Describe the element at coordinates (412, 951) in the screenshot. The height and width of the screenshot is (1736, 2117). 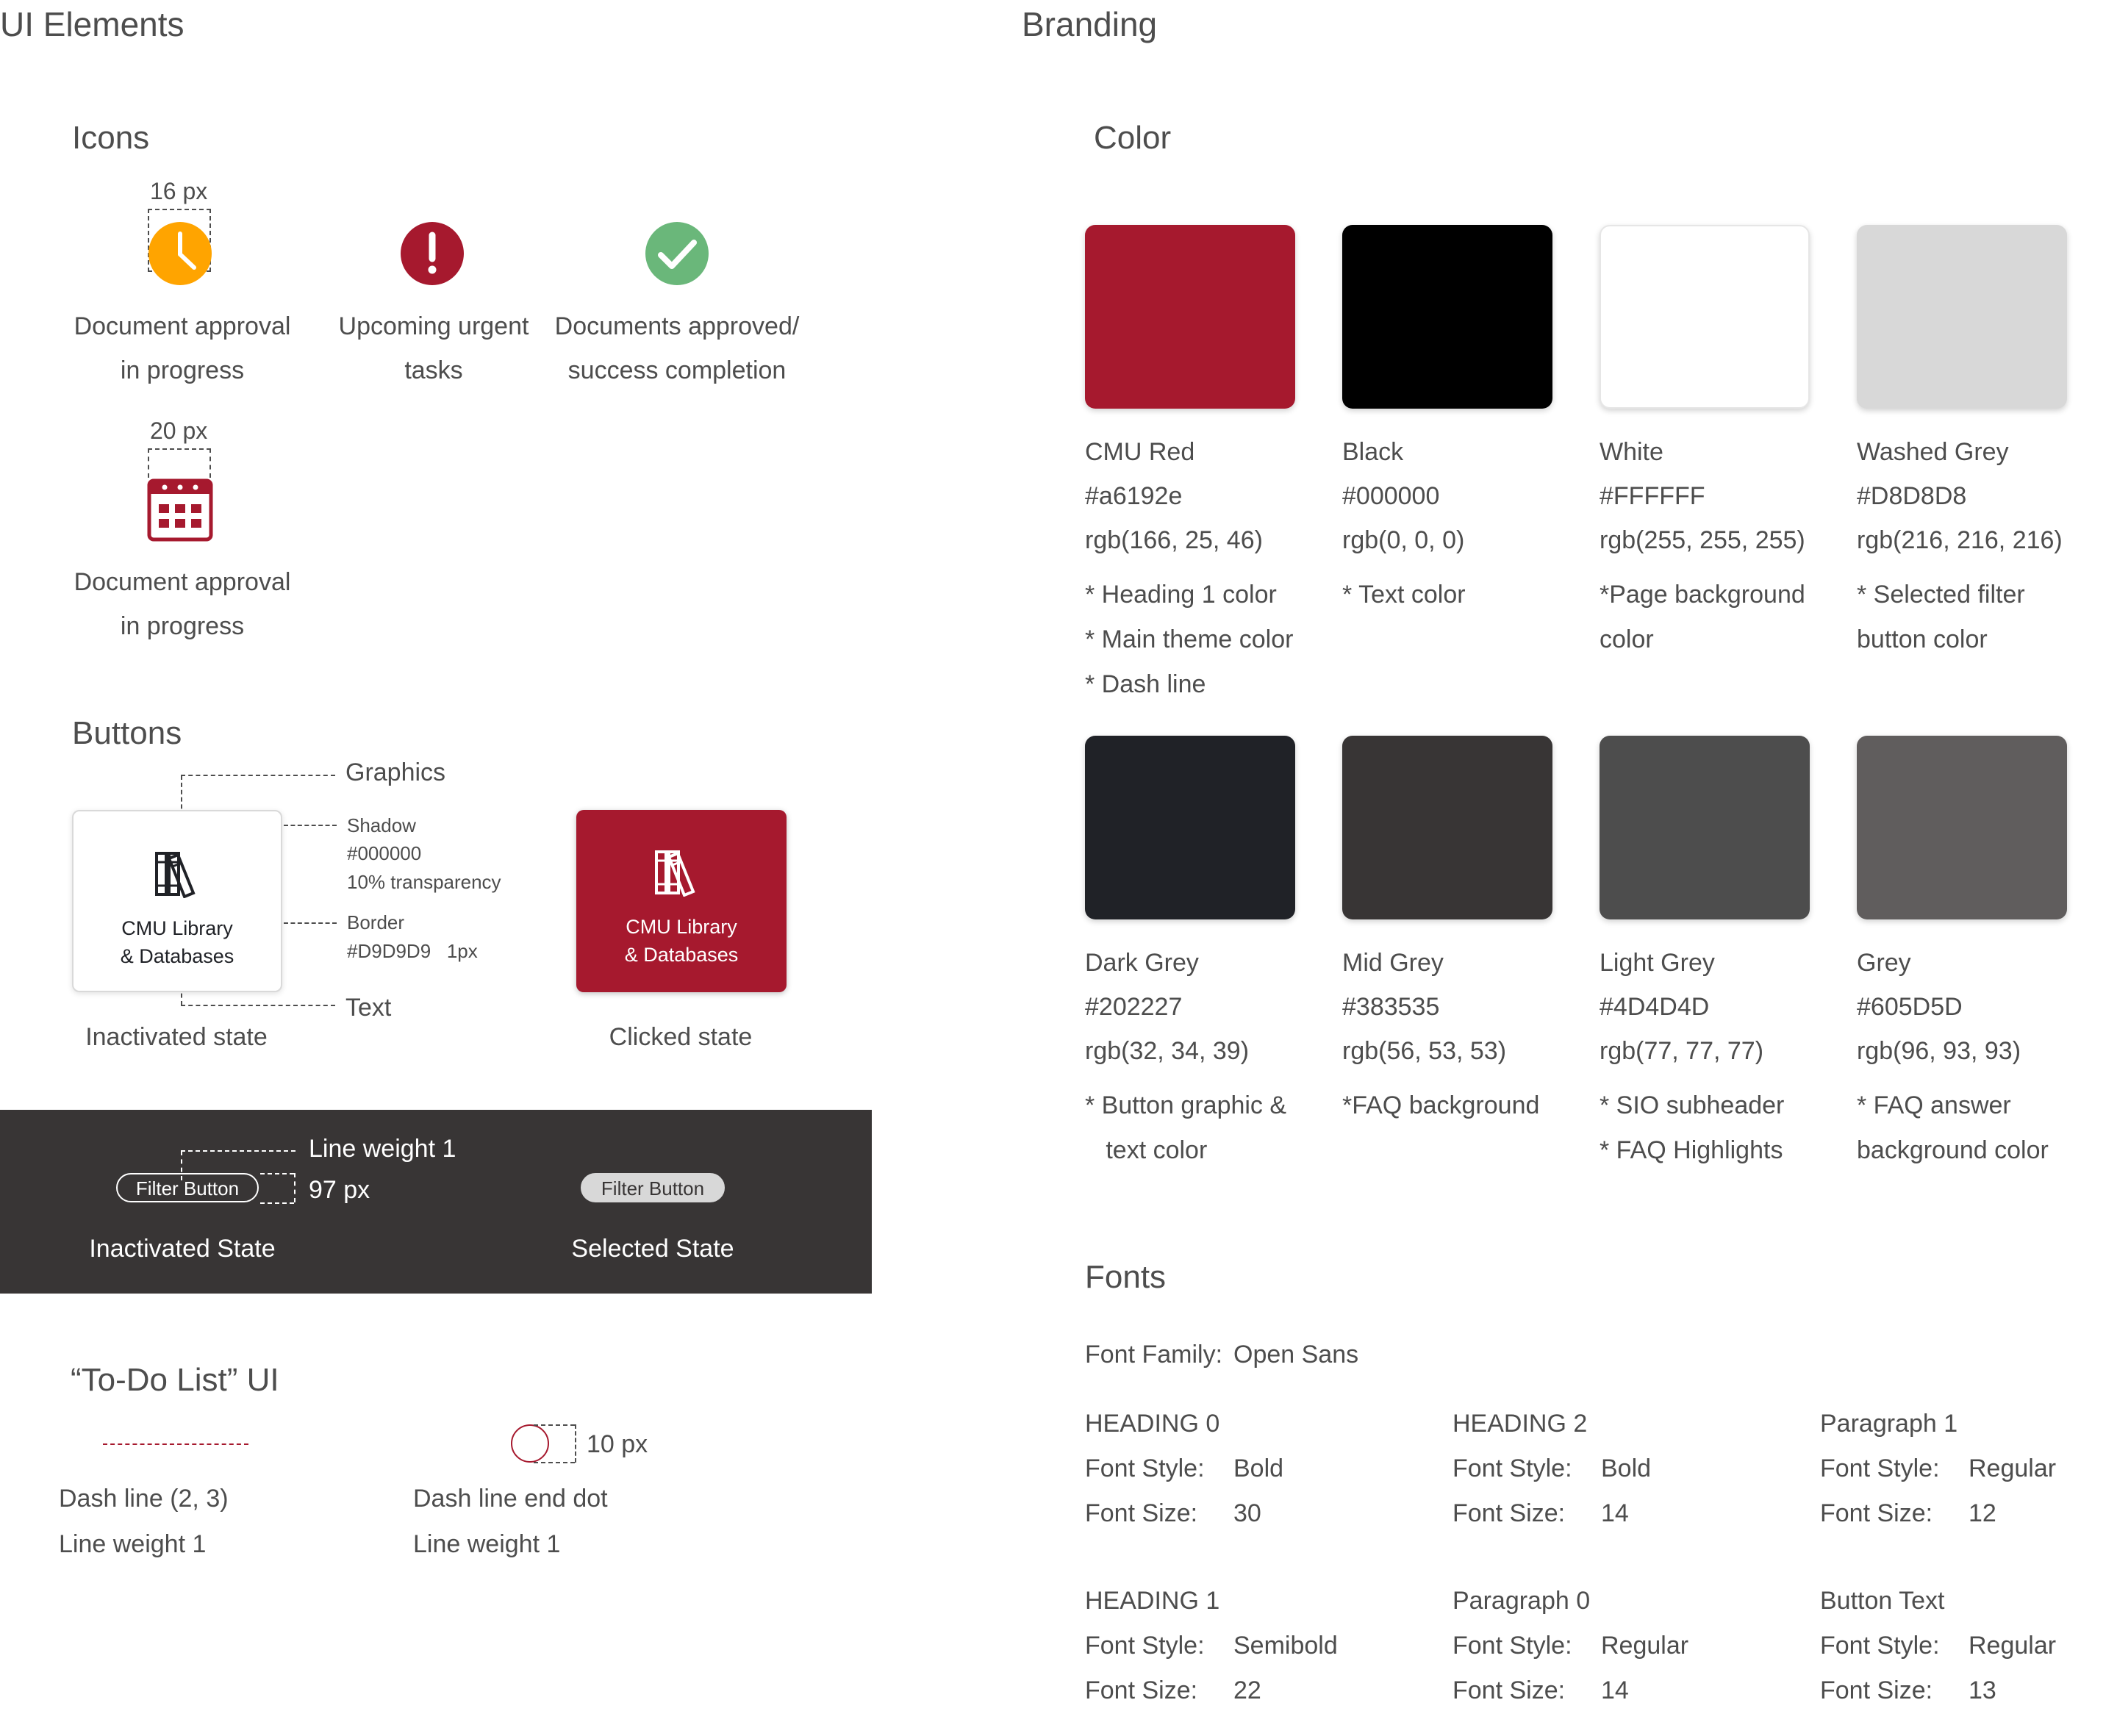
I see `annotation-border-value: #D9D9D9 1px` at that location.